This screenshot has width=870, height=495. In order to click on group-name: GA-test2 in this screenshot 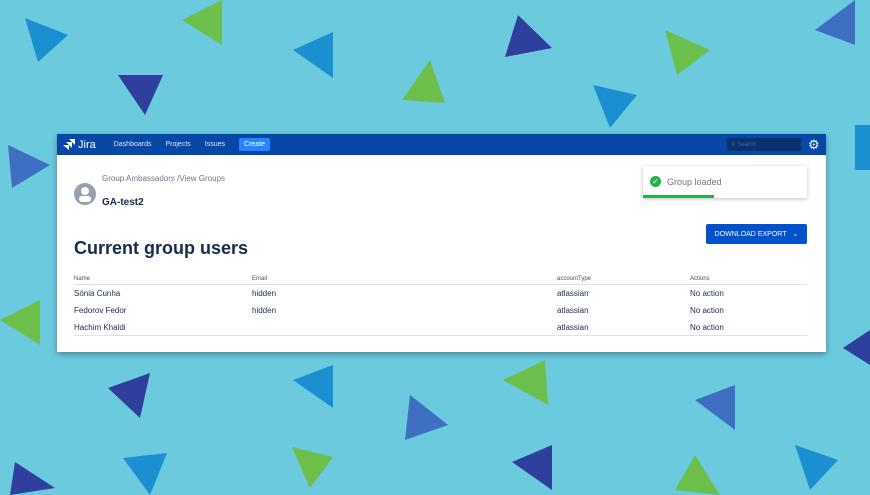, I will do `click(123, 202)`.